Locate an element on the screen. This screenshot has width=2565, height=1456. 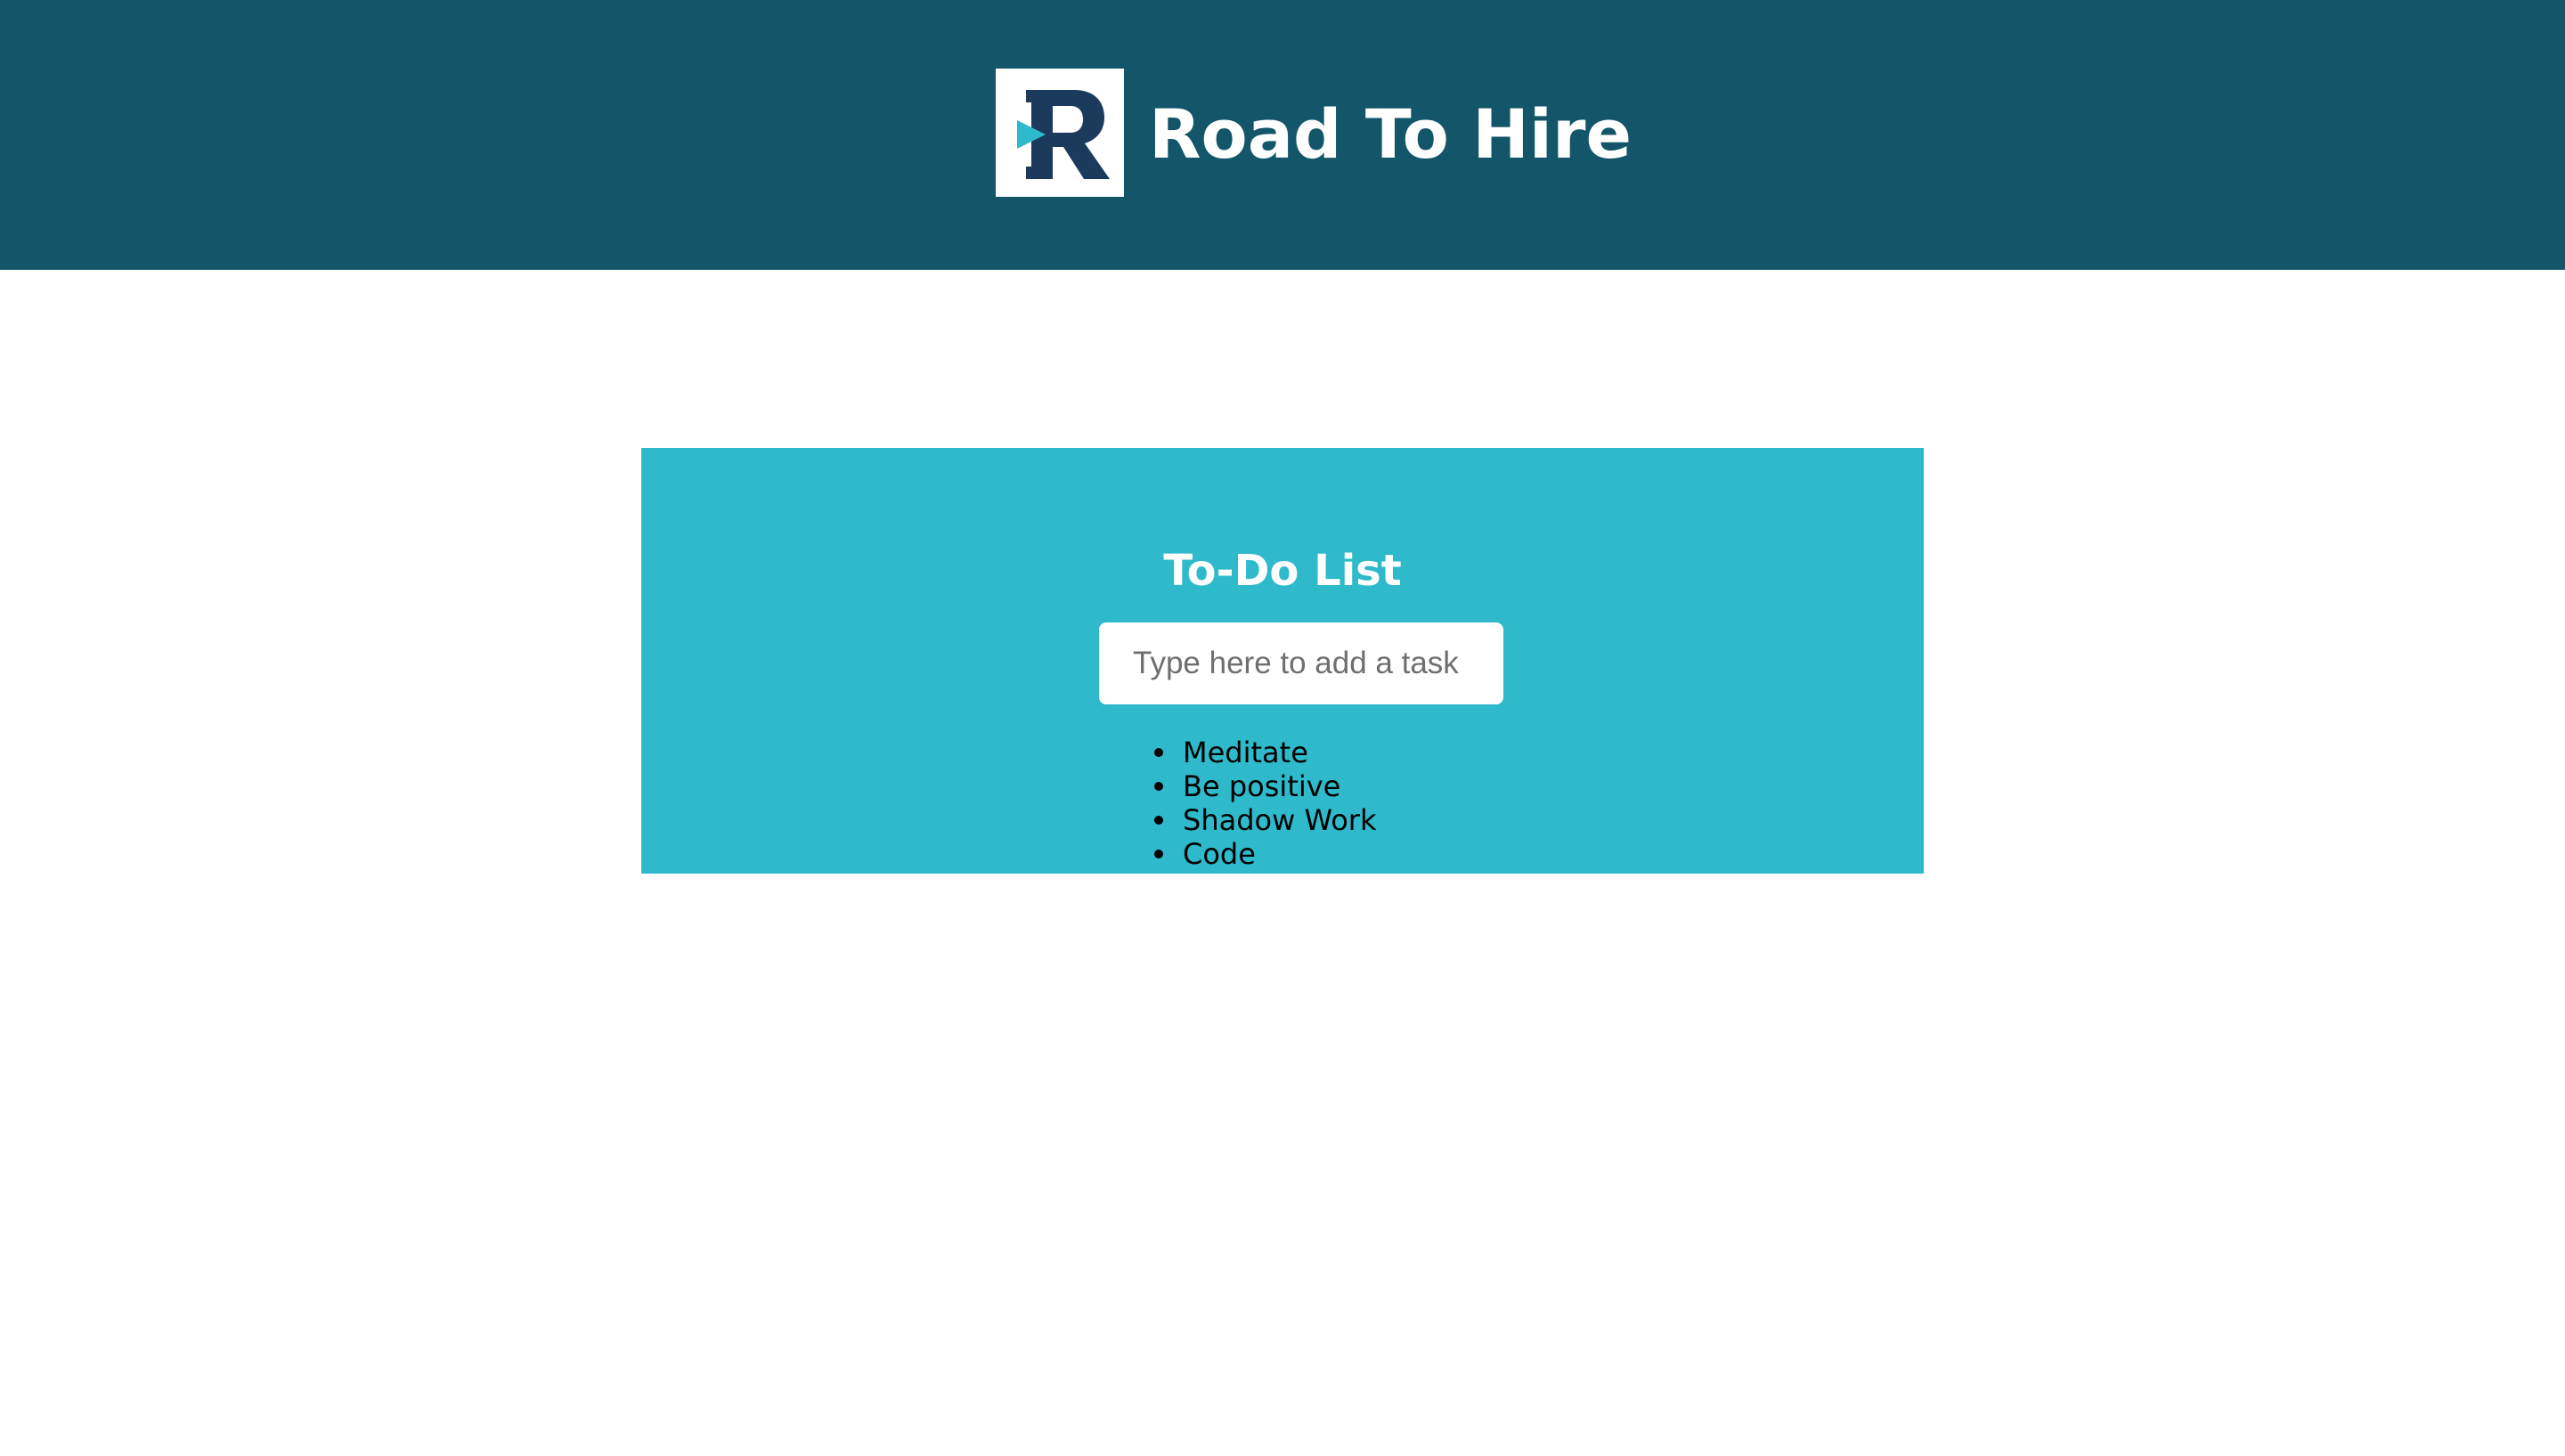
task-item: Code is located at coordinates (1265, 854).